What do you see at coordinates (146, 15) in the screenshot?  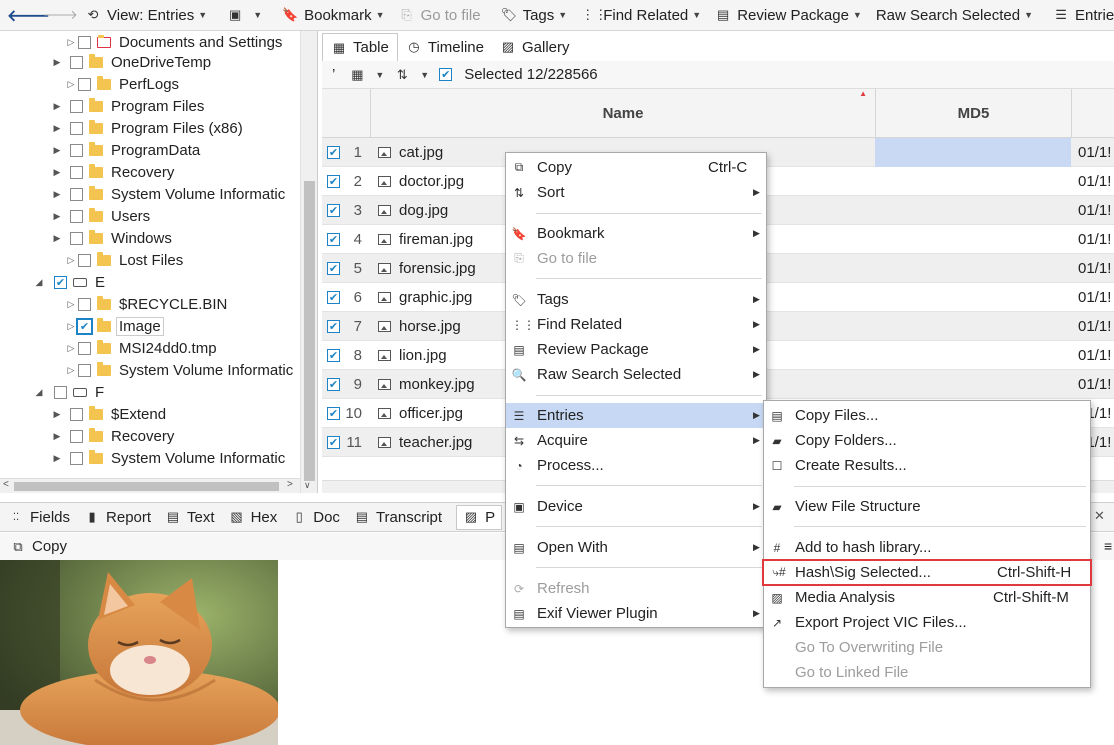 I see `view-entries-dropdown: ⟲ View: Entries ▼` at bounding box center [146, 15].